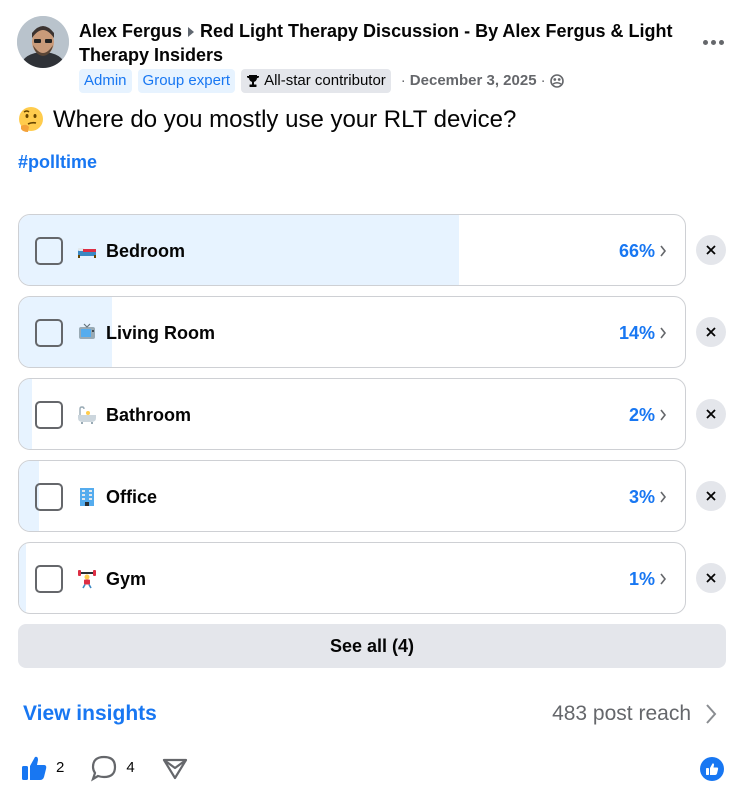  I want to click on post-reach-text: 483 post reach, so click(621, 713).